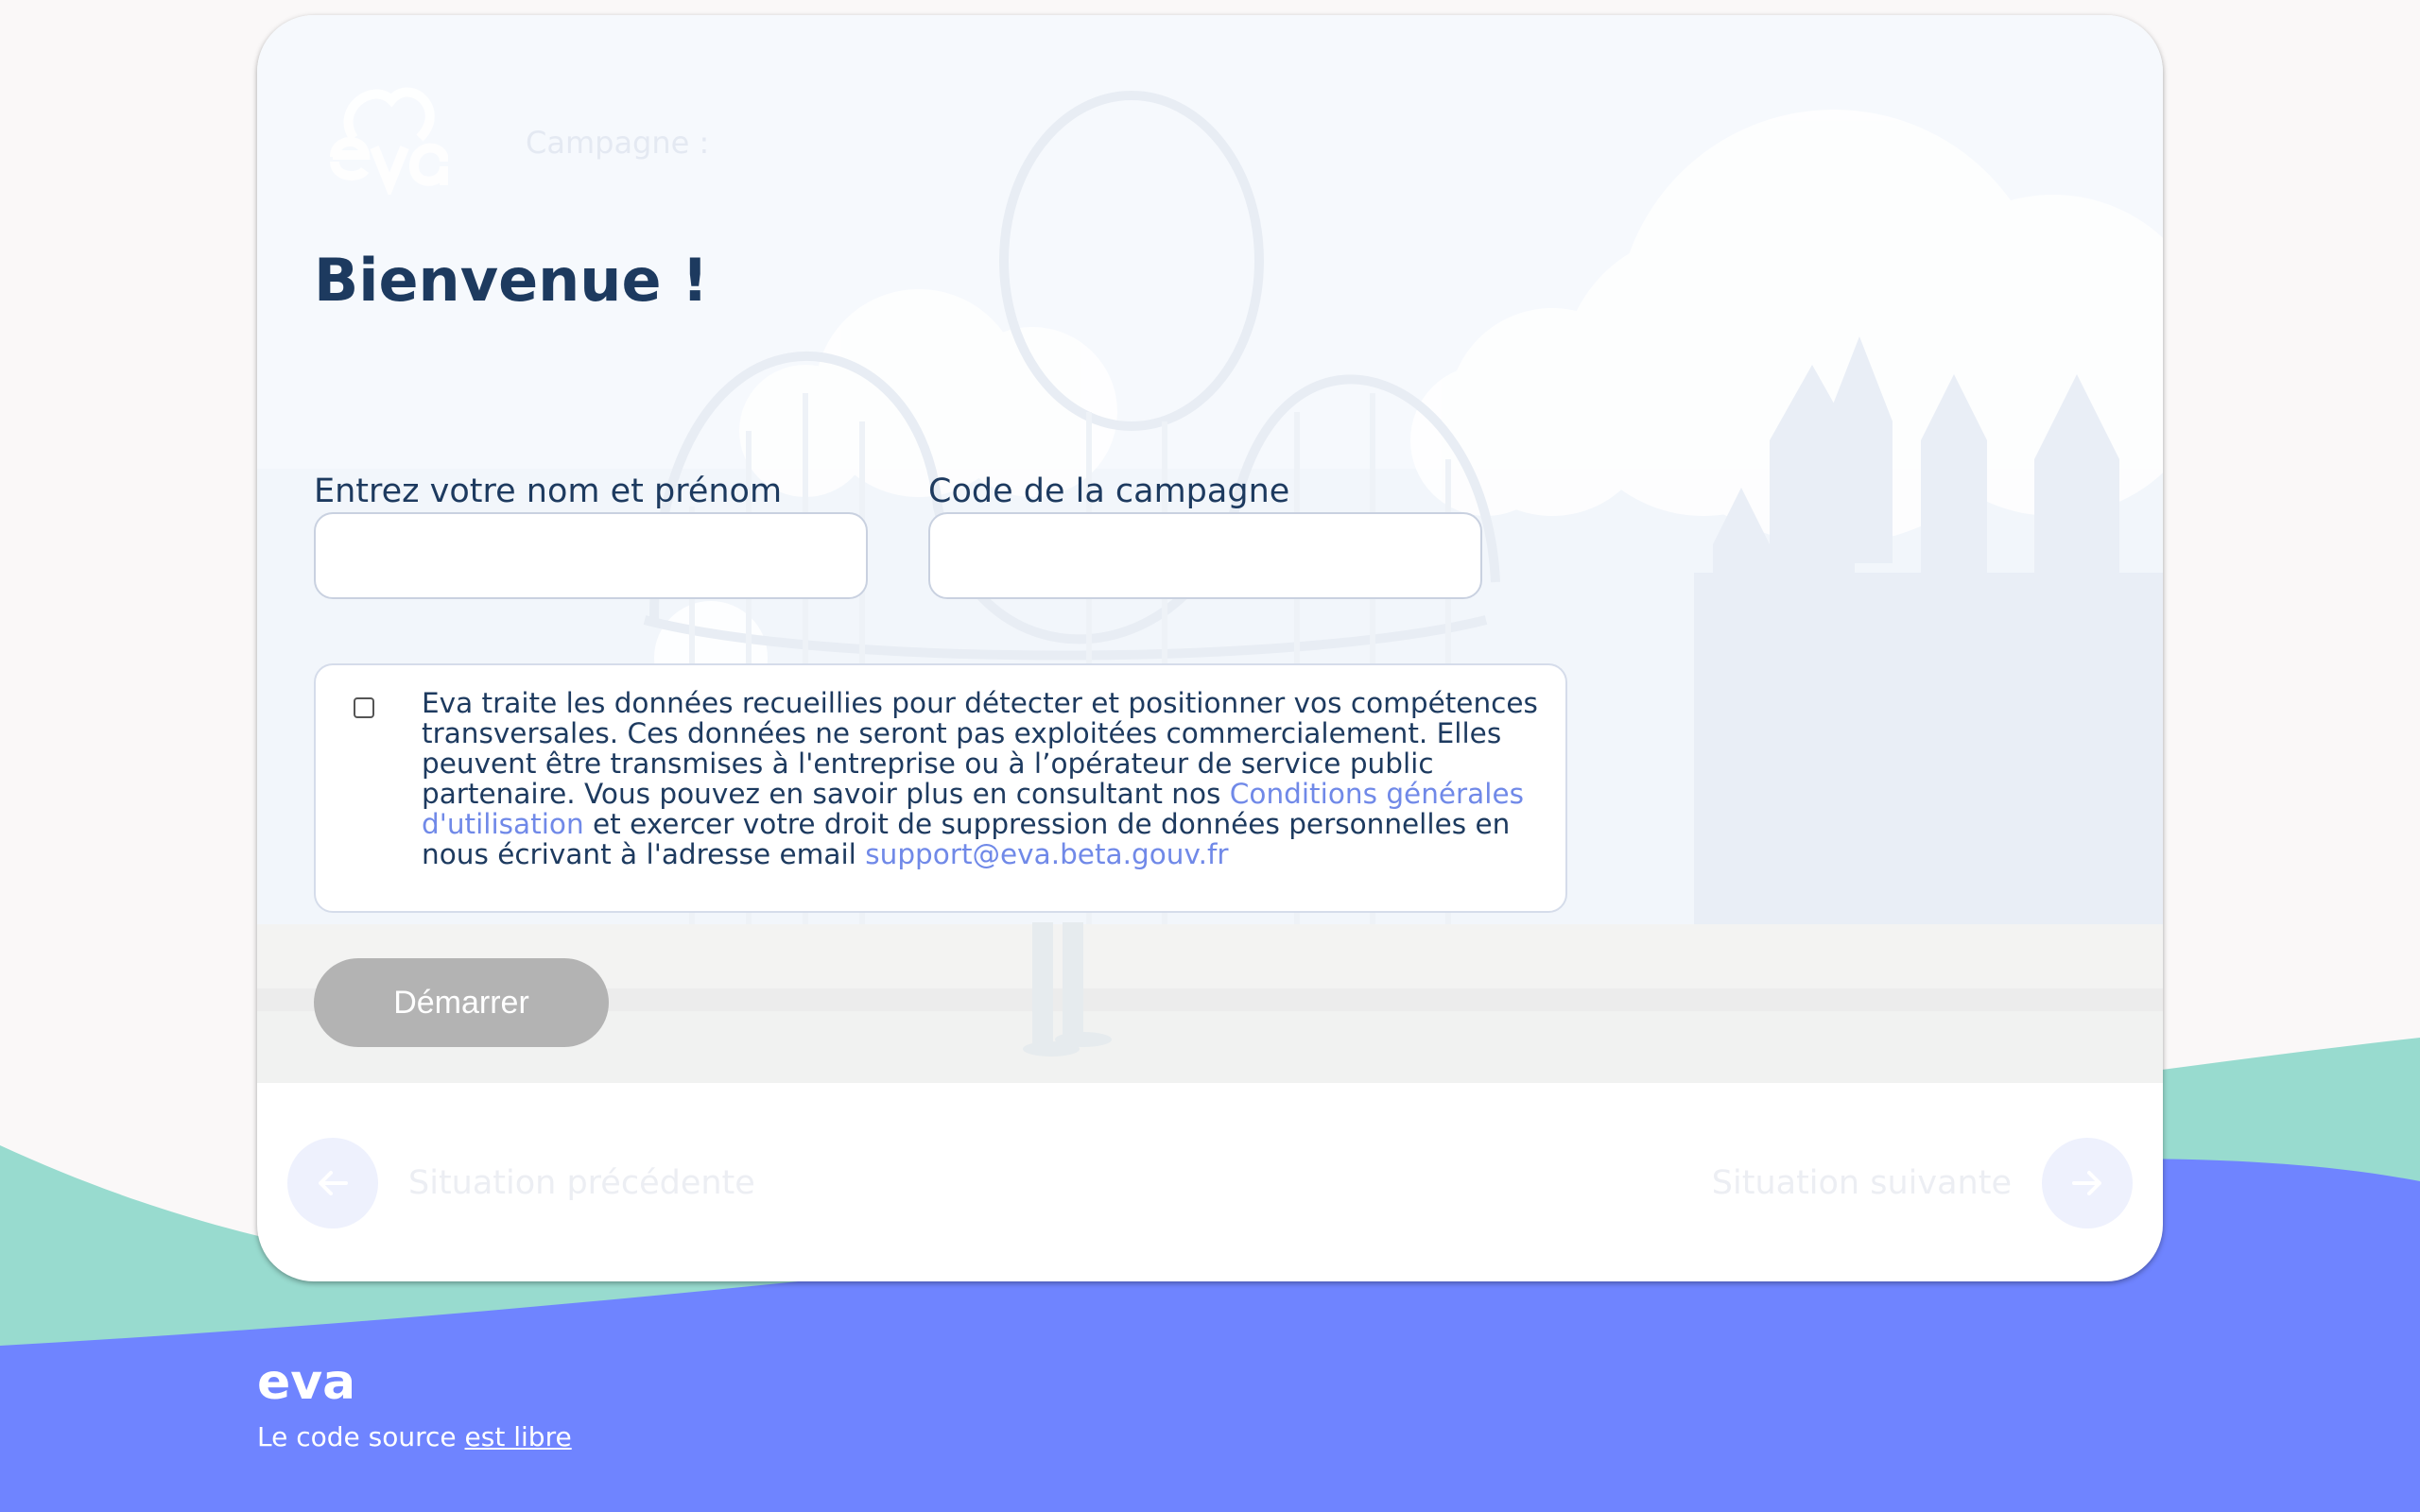  Describe the element at coordinates (1205, 555) in the screenshot. I see `campaign-code-input` at that location.